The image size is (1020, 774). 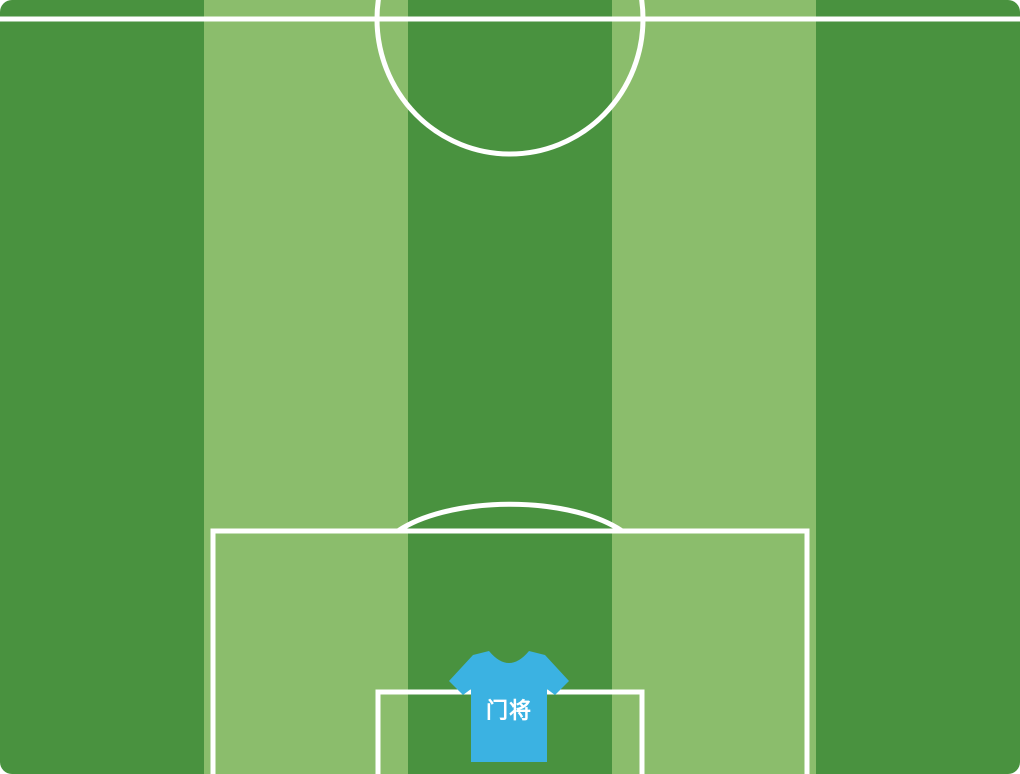 What do you see at coordinates (508, 711) in the screenshot?
I see `player-position-label: 门将` at bounding box center [508, 711].